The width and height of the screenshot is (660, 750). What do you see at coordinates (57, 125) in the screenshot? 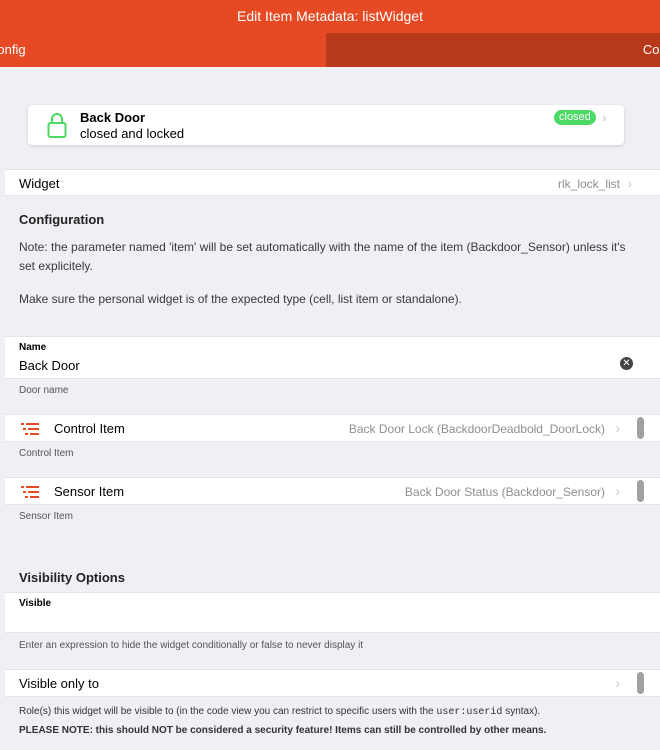
I see `lock-icon` at bounding box center [57, 125].